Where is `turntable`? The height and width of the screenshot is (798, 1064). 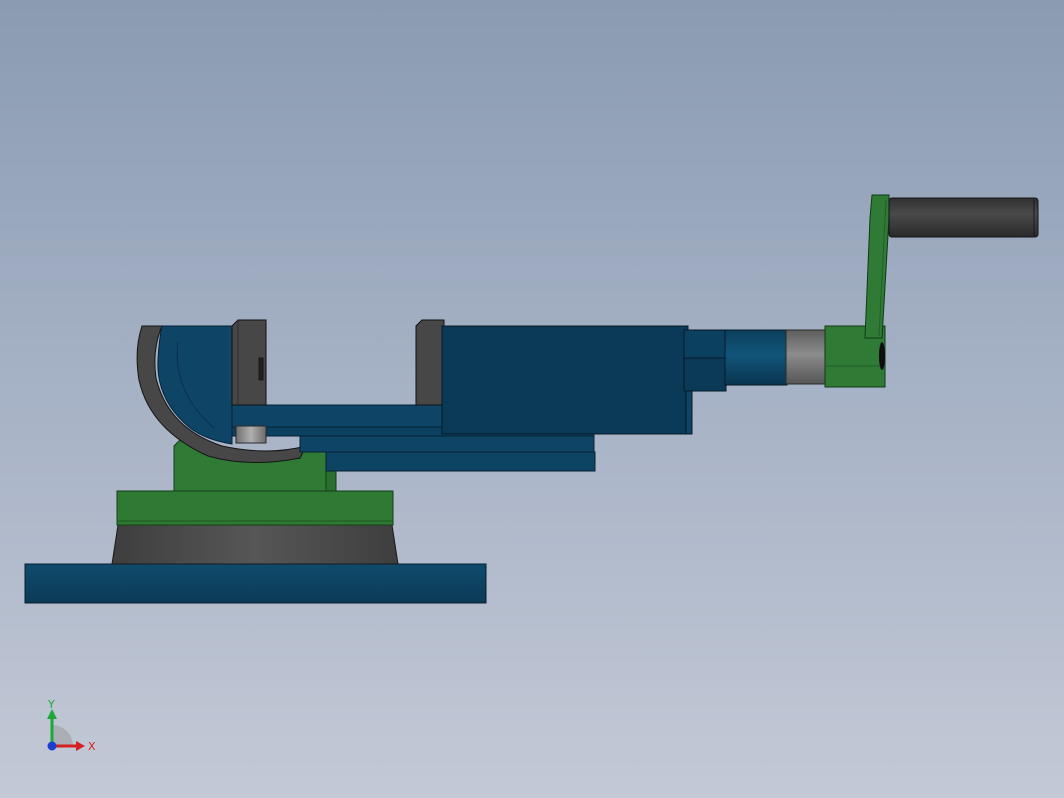
turntable is located at coordinates (255, 544).